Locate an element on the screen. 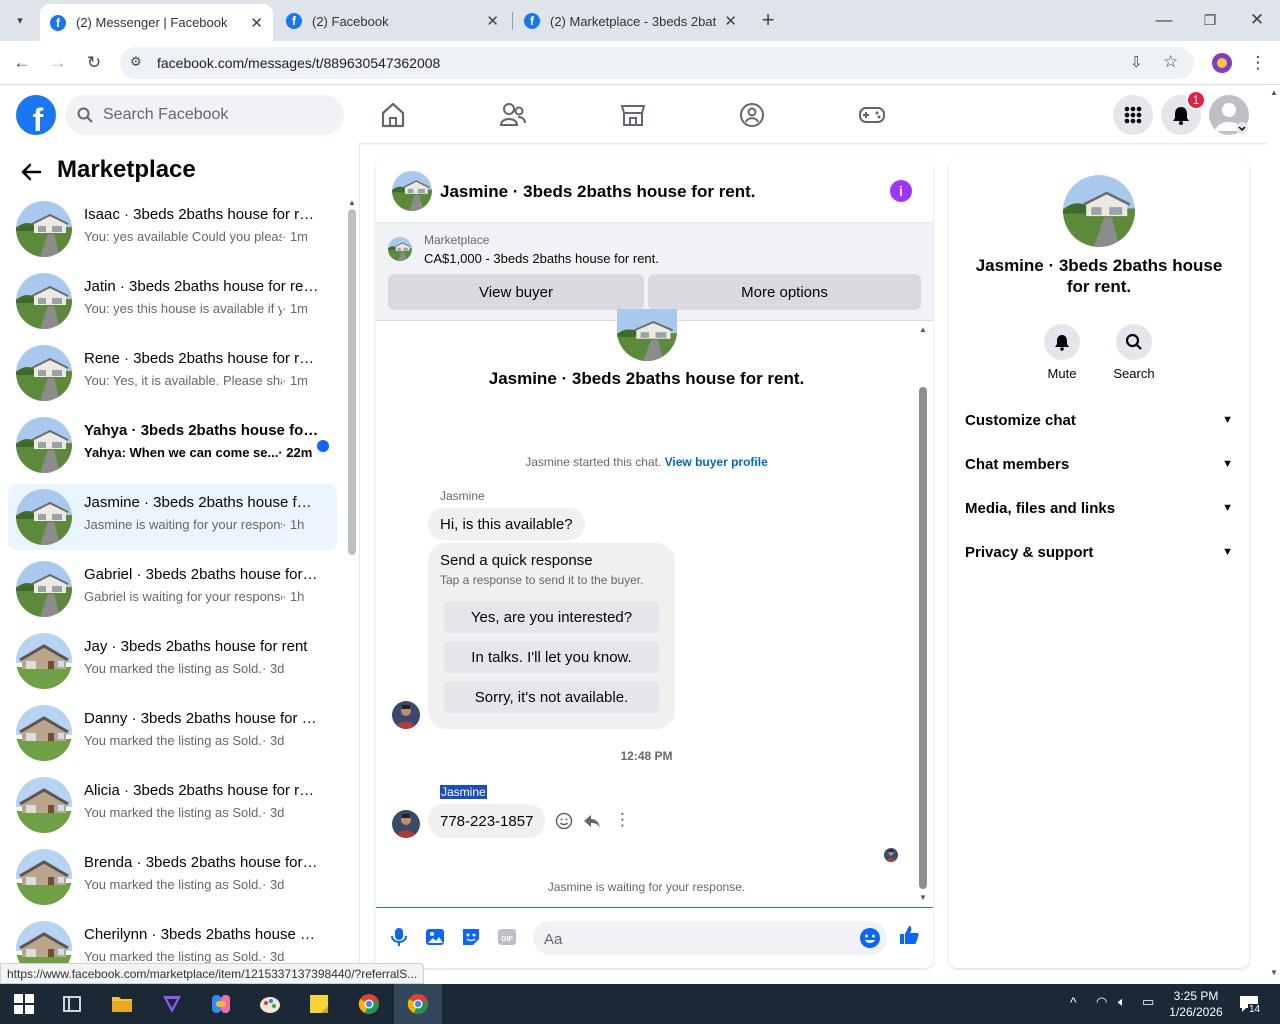  back-arrow-icon is located at coordinates (31, 172).